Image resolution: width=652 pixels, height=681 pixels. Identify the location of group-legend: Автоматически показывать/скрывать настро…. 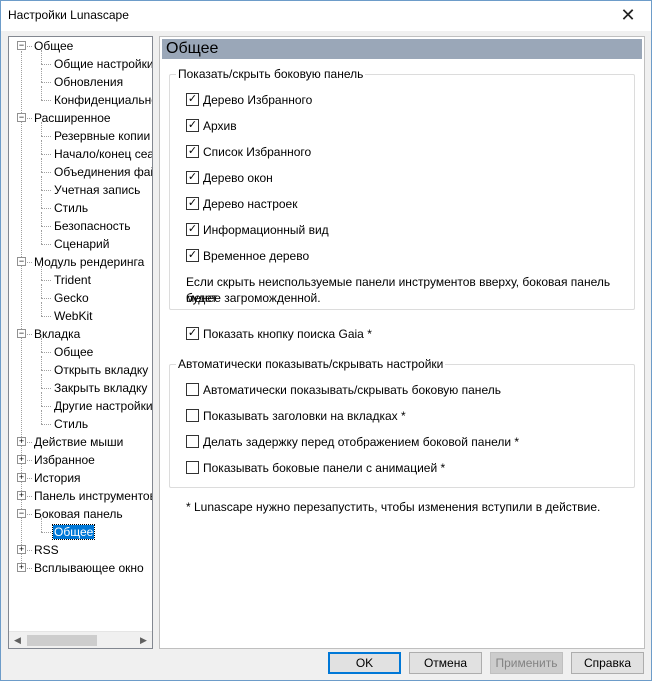
(311, 364).